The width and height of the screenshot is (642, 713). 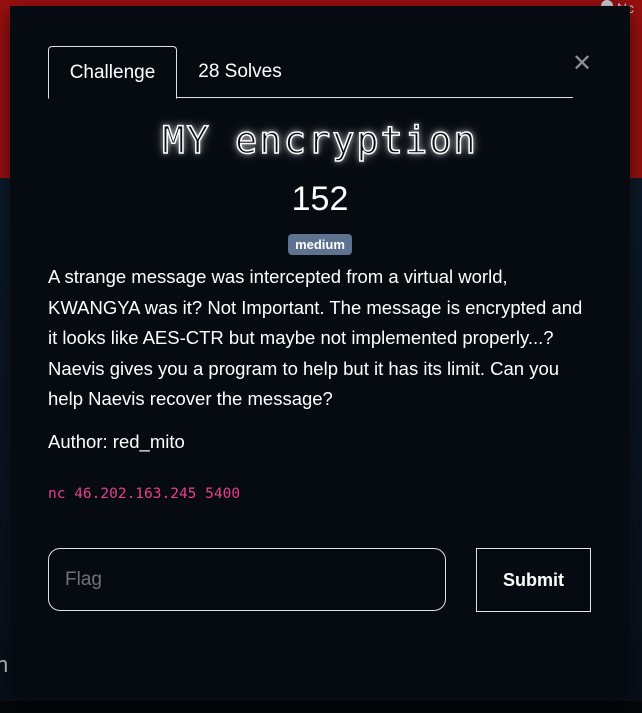 I want to click on close-icon: ✕, so click(x=582, y=64).